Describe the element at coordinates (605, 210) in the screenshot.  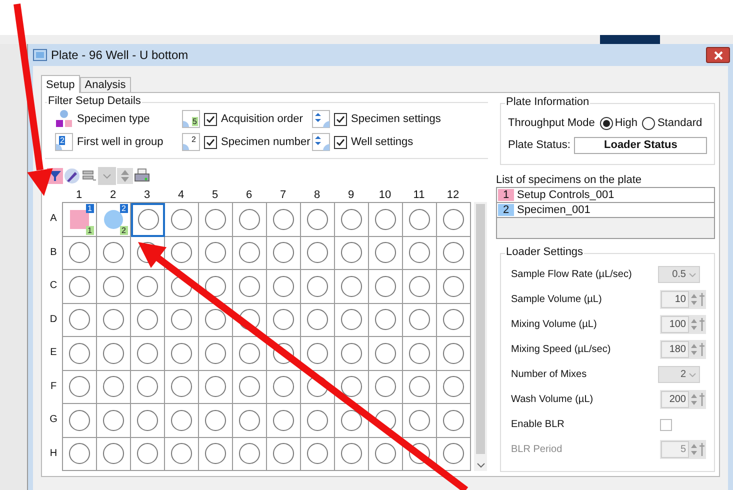
I see `specimen-list-item: 2 Specimen_001` at that location.